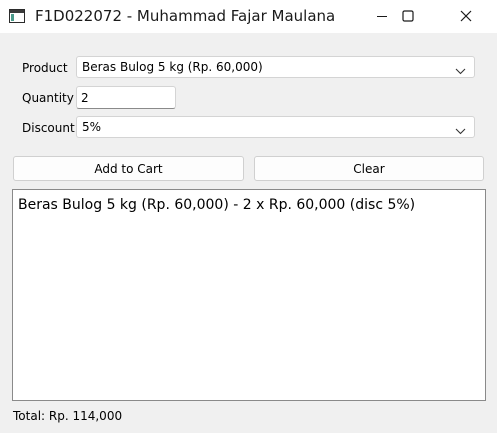  Describe the element at coordinates (17, 16) in the screenshot. I see `app-window-icon` at that location.